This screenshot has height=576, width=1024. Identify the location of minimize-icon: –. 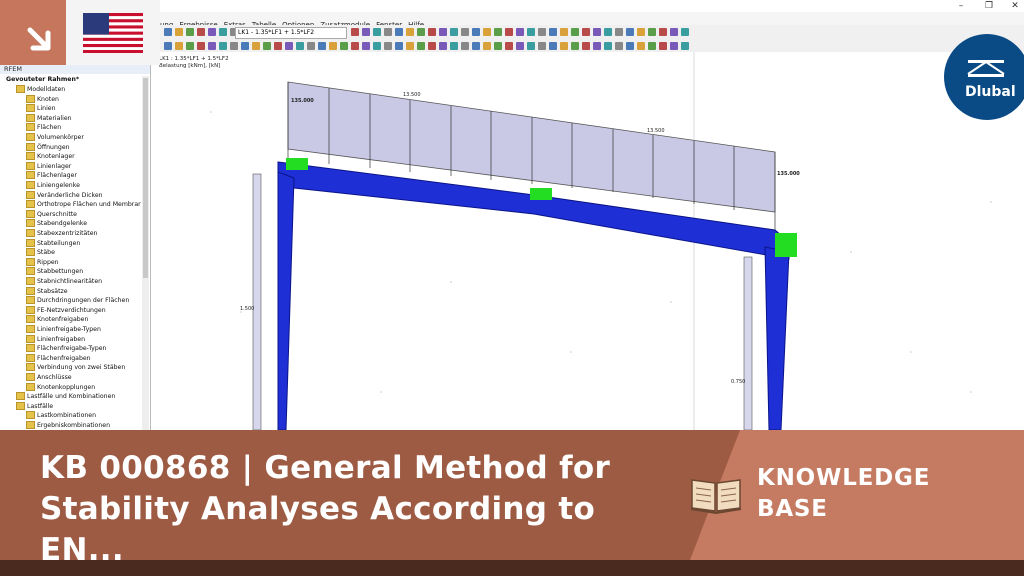
(961, 6).